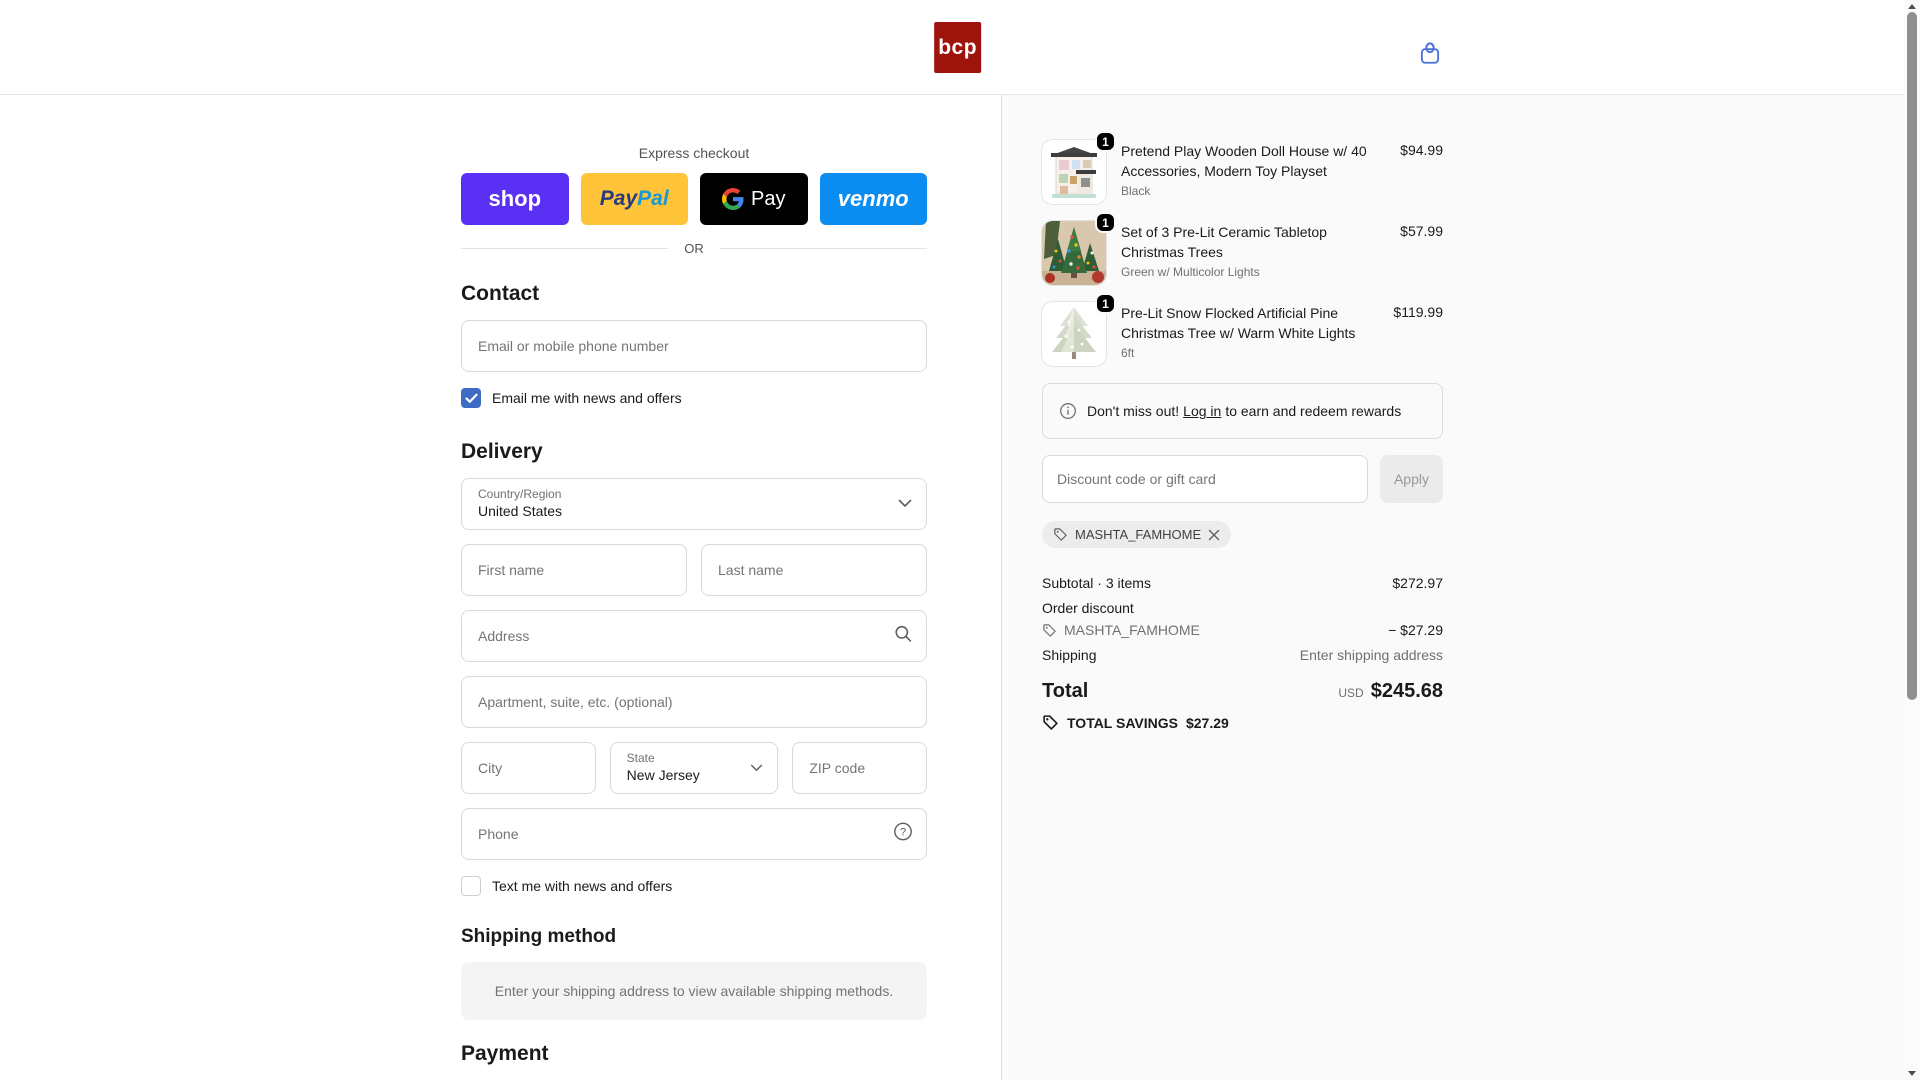  Describe the element at coordinates (694, 346) in the screenshot. I see `email-field` at that location.